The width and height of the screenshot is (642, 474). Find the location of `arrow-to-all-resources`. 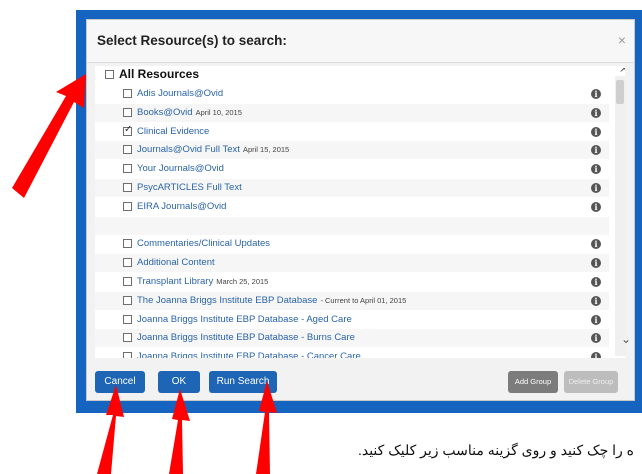

arrow-to-all-resources is located at coordinates (49, 136).